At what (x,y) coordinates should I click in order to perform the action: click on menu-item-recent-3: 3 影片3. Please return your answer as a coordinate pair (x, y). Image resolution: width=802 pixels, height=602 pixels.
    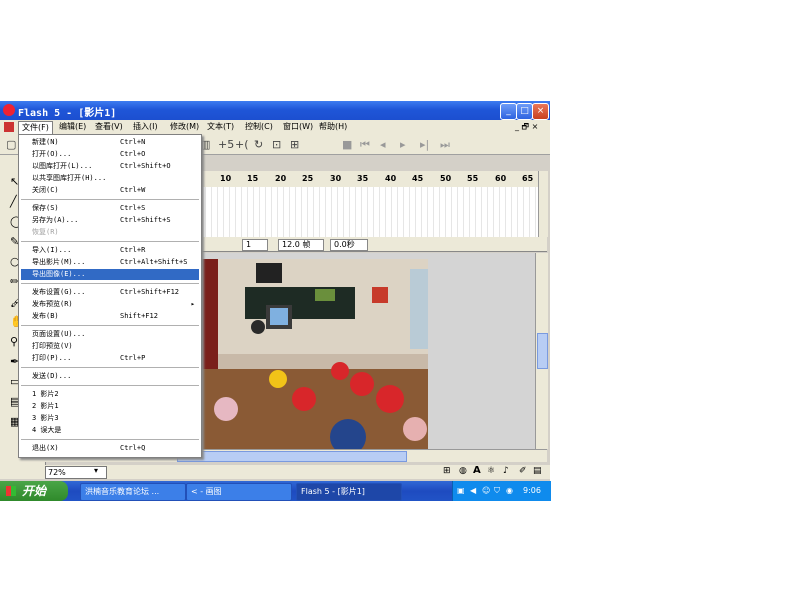
    Looking at the image, I should click on (110, 418).